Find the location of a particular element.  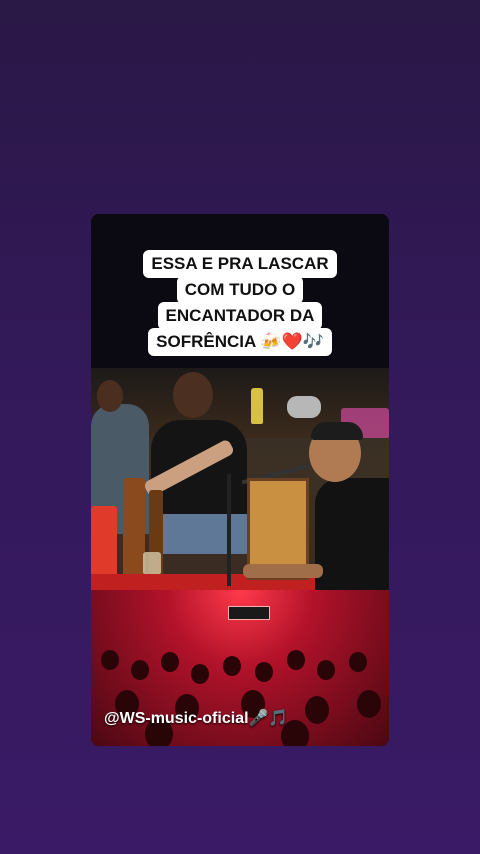

mic-stand is located at coordinates (229, 530).